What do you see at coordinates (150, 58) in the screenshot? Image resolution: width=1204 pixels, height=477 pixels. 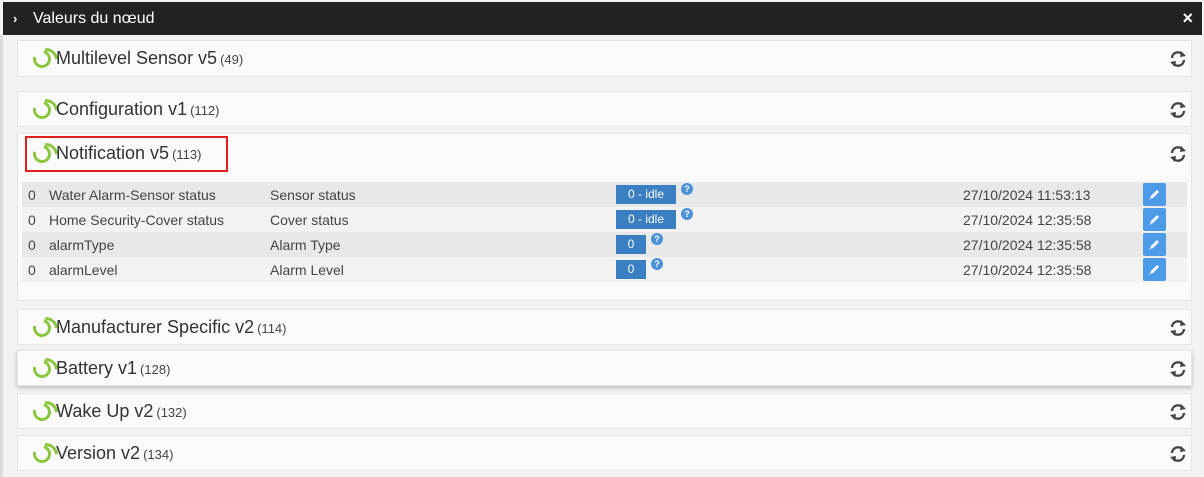 I see `panel-title: Multilevel Sensor v5 (49)` at bounding box center [150, 58].